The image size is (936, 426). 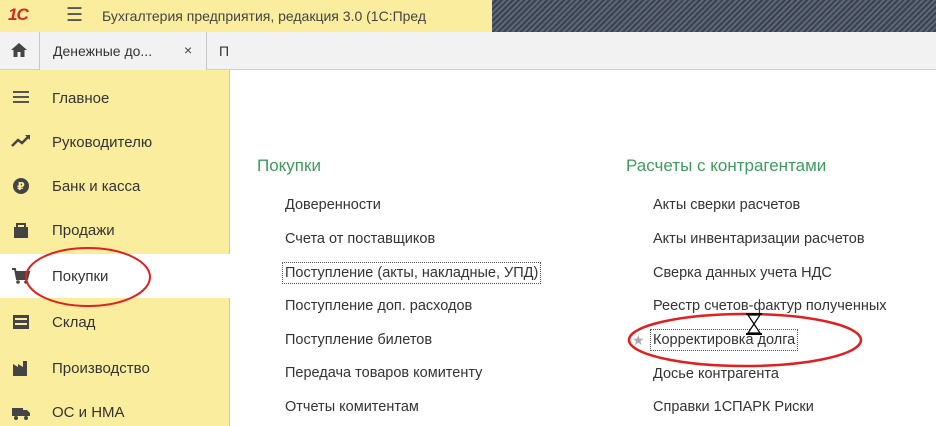 What do you see at coordinates (81, 98) in the screenshot?
I see `sidebar-item-label: Главное` at bounding box center [81, 98].